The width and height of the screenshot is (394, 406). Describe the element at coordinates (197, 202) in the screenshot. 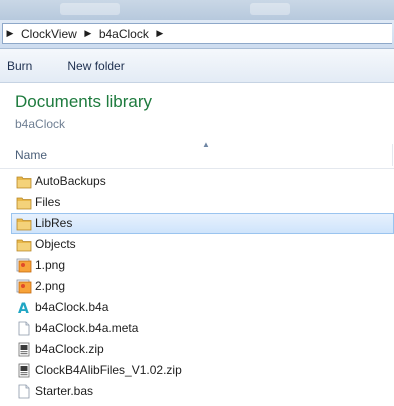

I see `list-item: Files` at that location.